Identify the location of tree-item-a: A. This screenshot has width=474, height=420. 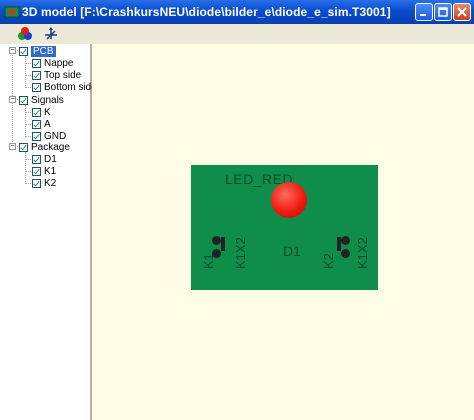
(41, 124).